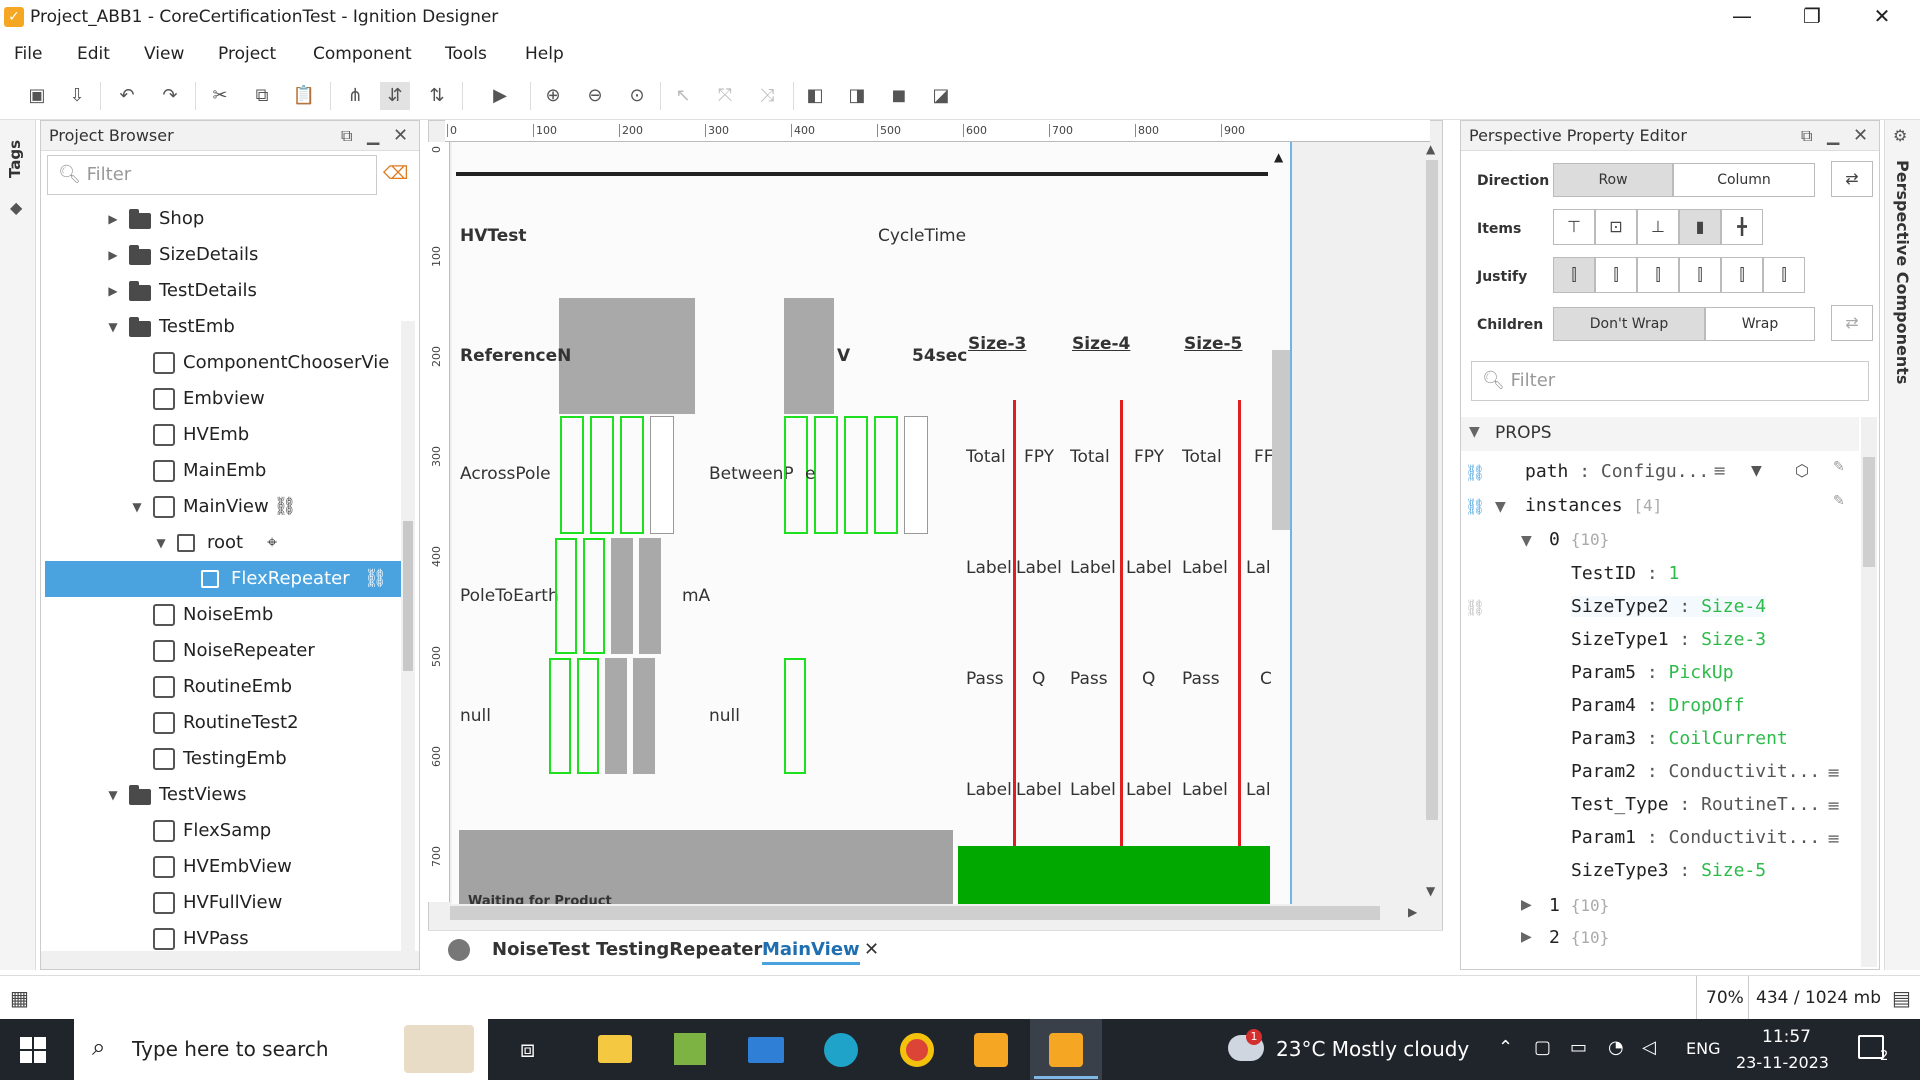 The image size is (1920, 1080). I want to click on float-panel-icon: ⧉, so click(346, 136).